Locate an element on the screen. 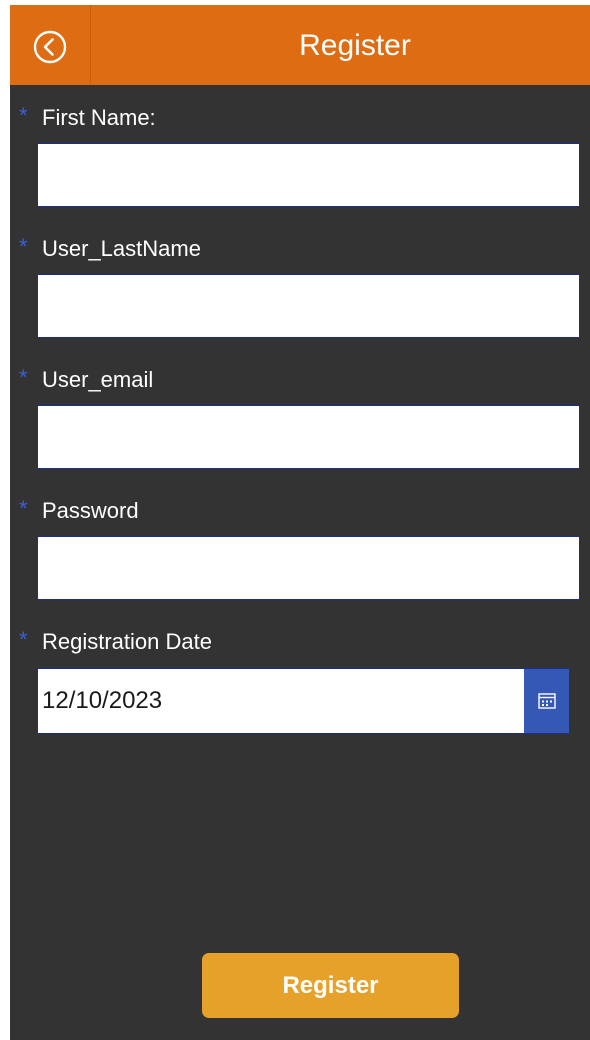 This screenshot has height=1040, width=590. header-bar: Register is located at coordinates (300, 45).